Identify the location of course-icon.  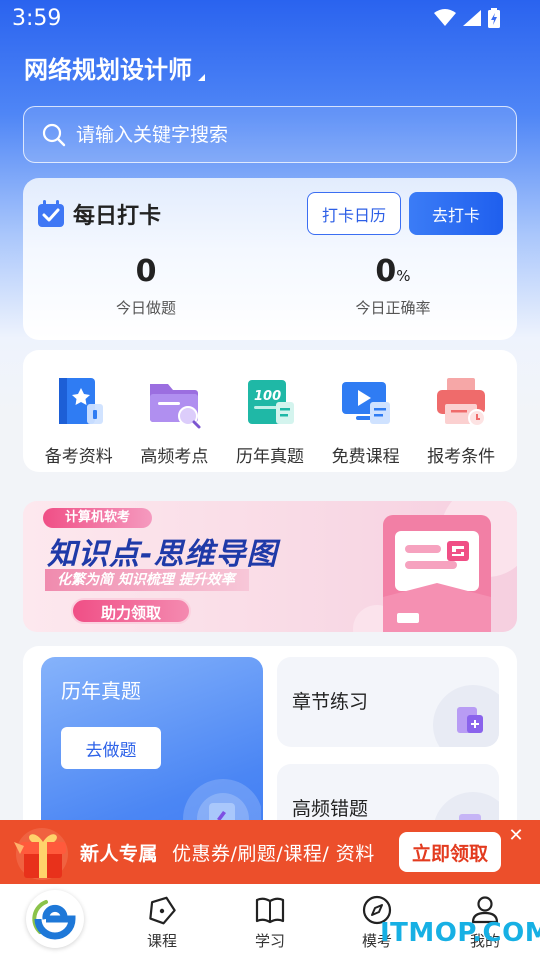
(162, 910).